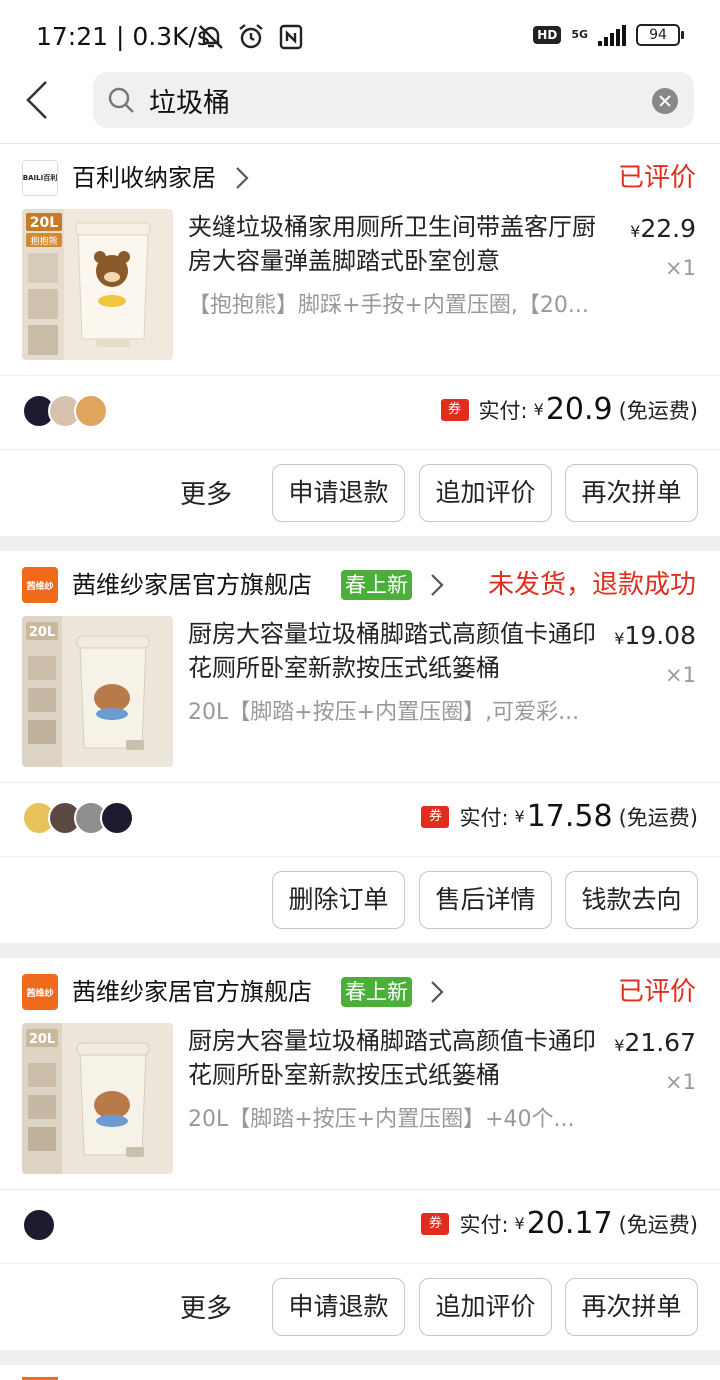 This screenshot has height=1380, width=720. I want to click on search-box, so click(393, 100).